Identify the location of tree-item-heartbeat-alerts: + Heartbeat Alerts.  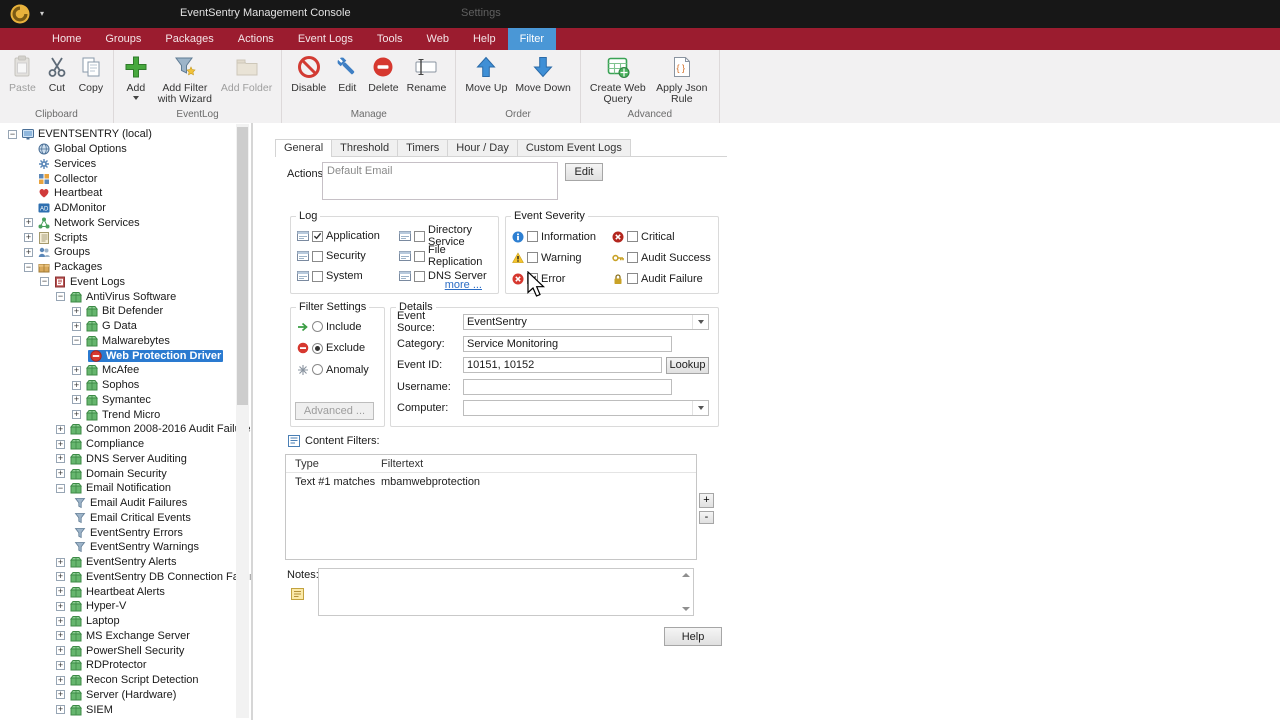
(116, 591).